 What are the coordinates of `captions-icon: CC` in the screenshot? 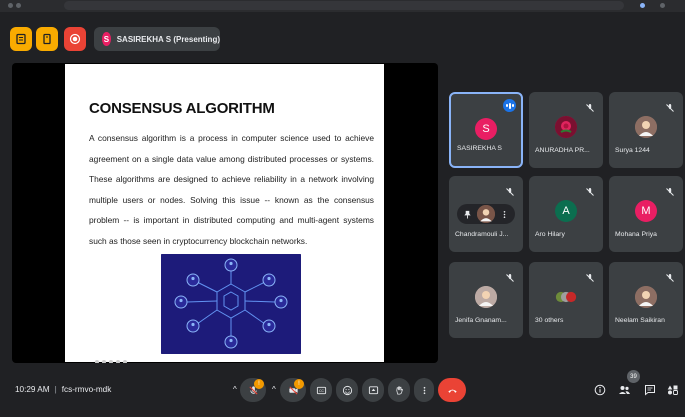 It's located at (321, 390).